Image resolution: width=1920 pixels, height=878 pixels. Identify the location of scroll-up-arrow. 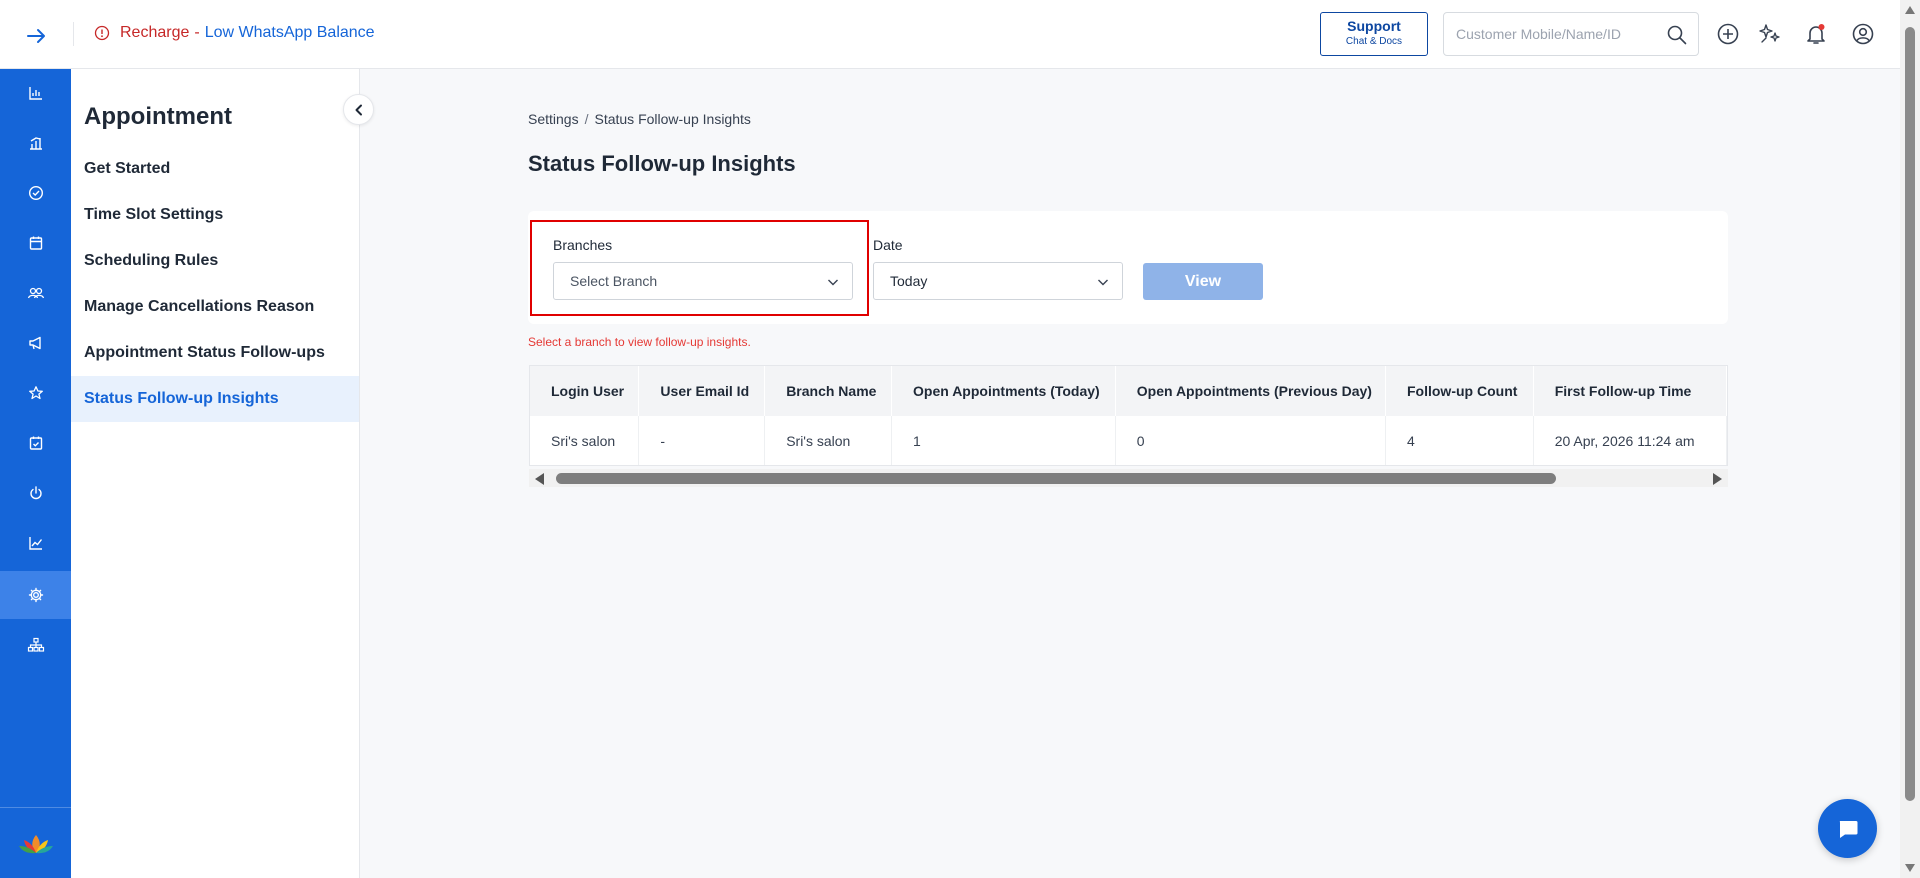
(1910, 10).